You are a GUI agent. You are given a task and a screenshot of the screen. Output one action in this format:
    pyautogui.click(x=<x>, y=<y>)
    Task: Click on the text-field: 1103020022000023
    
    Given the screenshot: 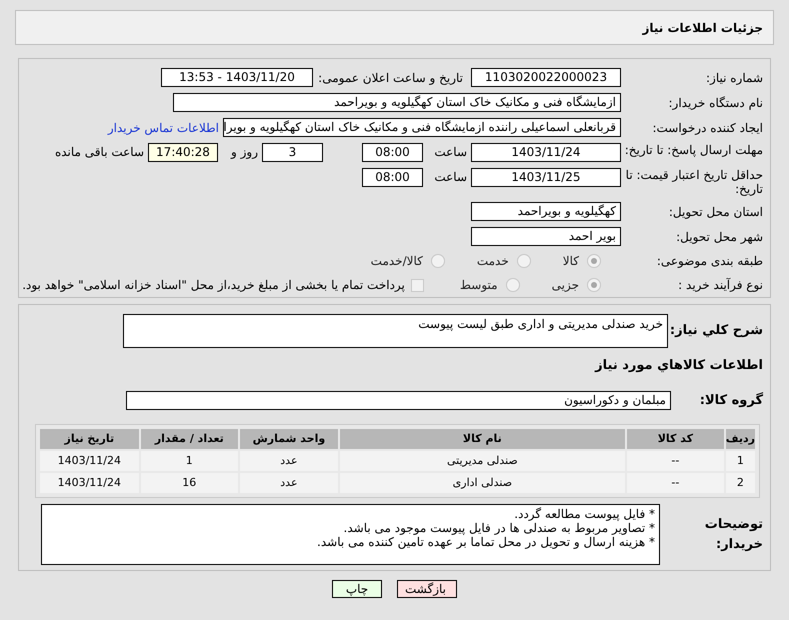 What is the action you would take?
    pyautogui.click(x=546, y=77)
    